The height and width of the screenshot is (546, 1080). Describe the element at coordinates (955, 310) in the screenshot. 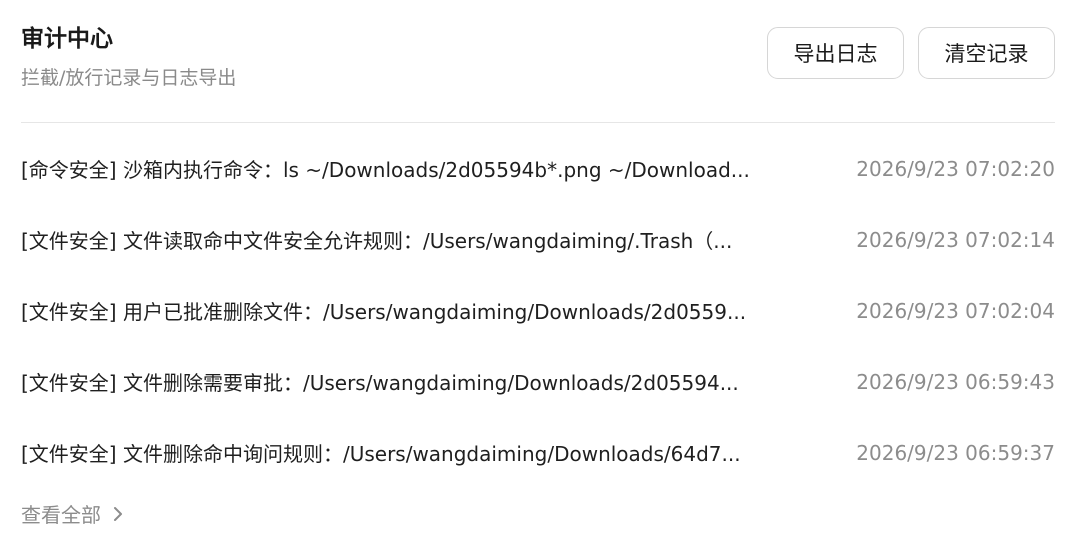

I see `log-timestamp: 2026/9/23 07:02:04` at that location.